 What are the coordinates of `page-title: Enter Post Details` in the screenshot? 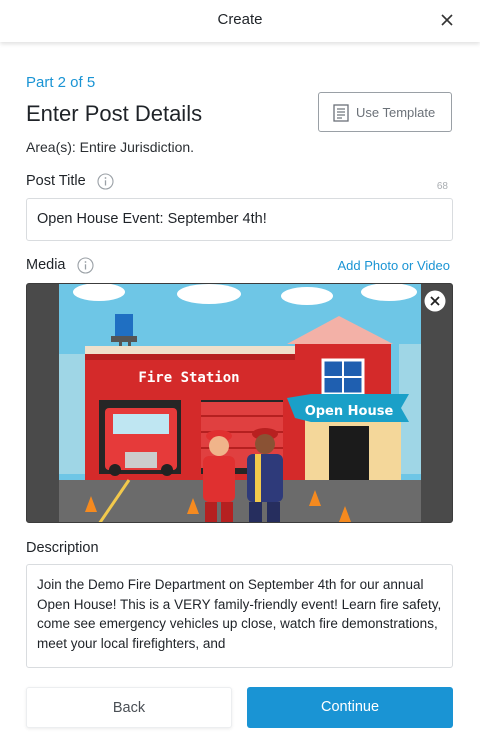 It's located at (114, 113).